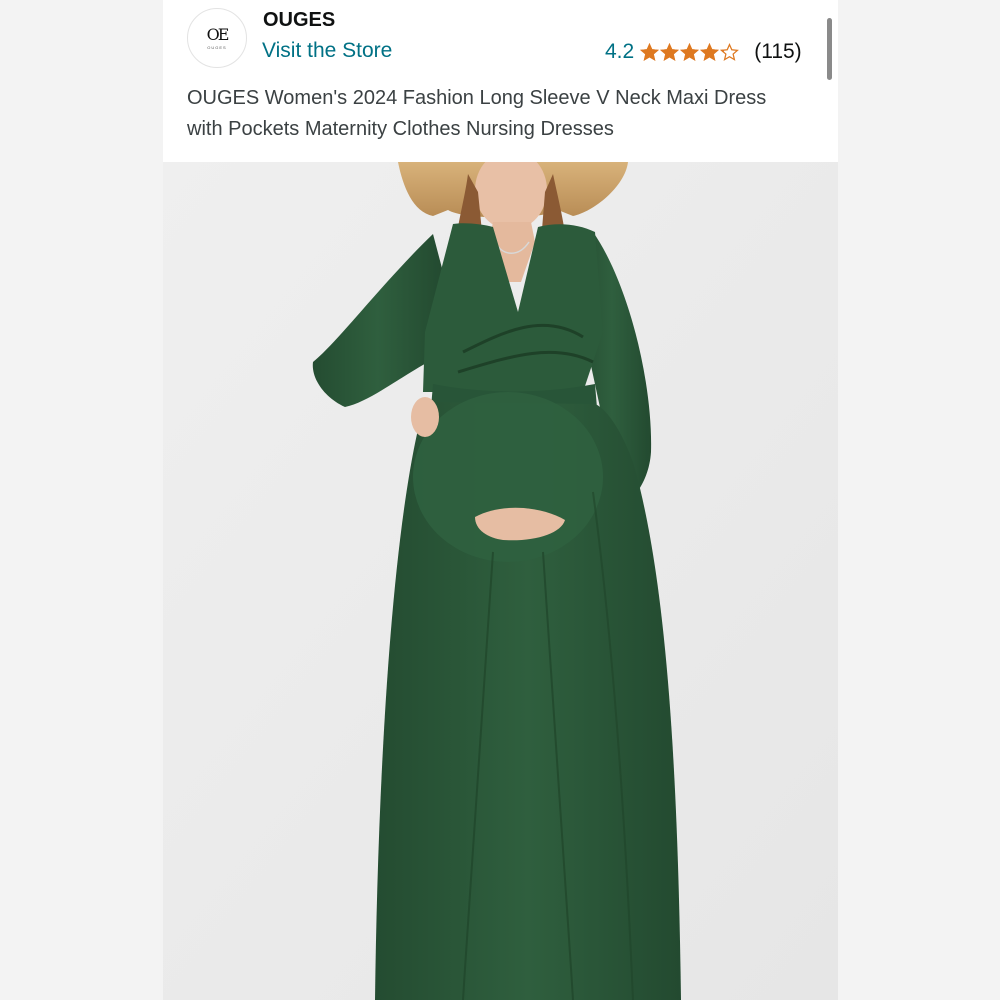 This screenshot has height=1000, width=1000. I want to click on rating-score: 4.2, so click(619, 52).